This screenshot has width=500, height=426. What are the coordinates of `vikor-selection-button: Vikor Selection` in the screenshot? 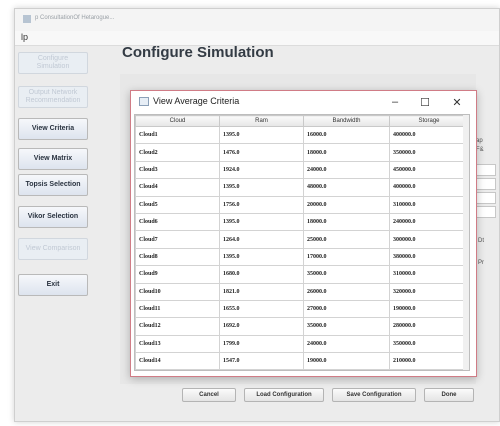 It's located at (53, 217).